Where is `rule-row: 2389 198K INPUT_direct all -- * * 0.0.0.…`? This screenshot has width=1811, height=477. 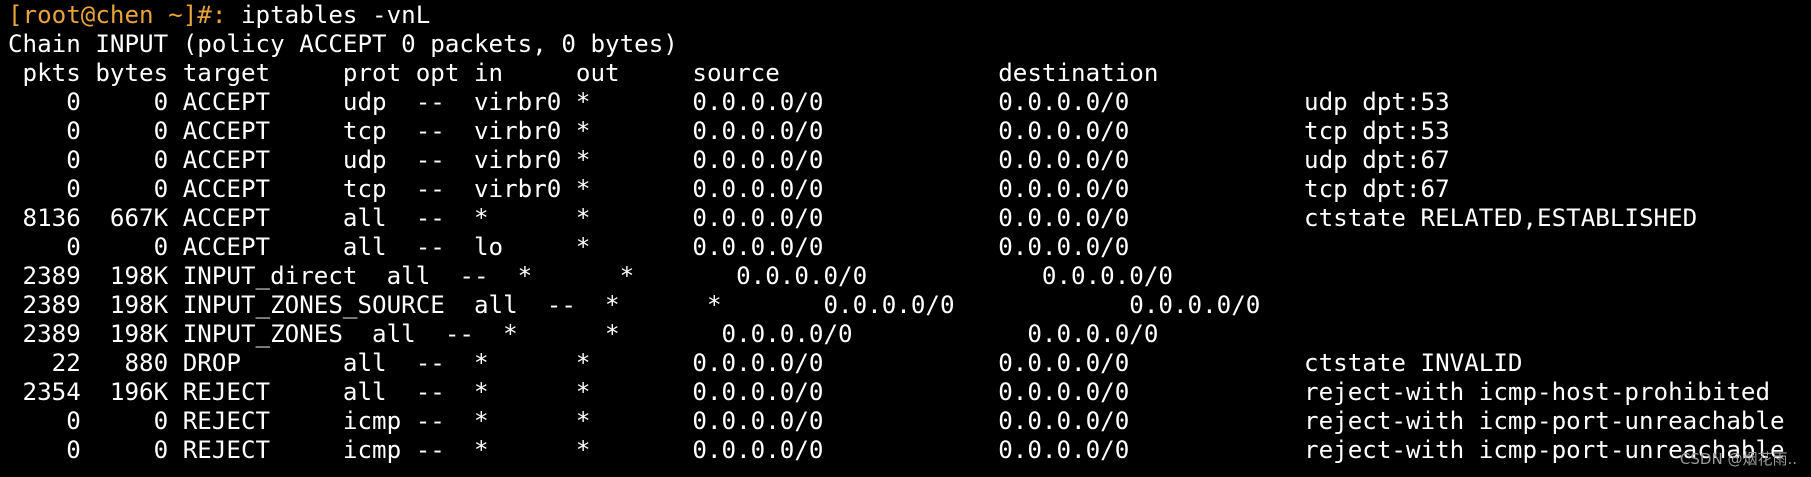 rule-row: 2389 198K INPUT_direct all -- * * 0.0.0.… is located at coordinates (590, 276).